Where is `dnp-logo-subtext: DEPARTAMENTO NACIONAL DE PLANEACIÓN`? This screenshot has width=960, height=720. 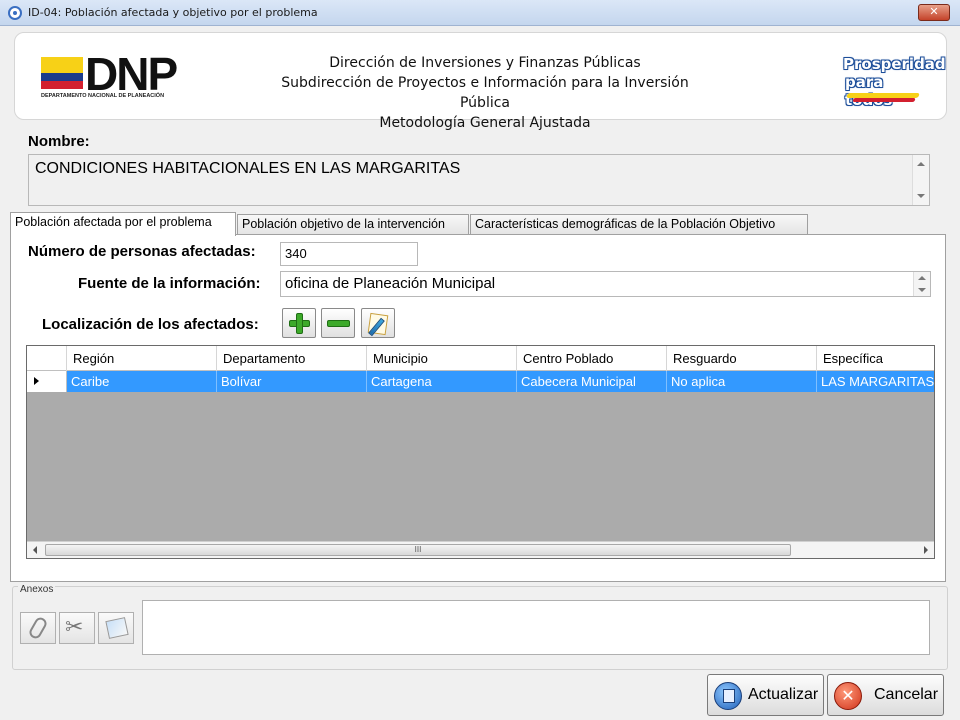 dnp-logo-subtext: DEPARTAMENTO NACIONAL DE PLANEACIÓN is located at coordinates (103, 96).